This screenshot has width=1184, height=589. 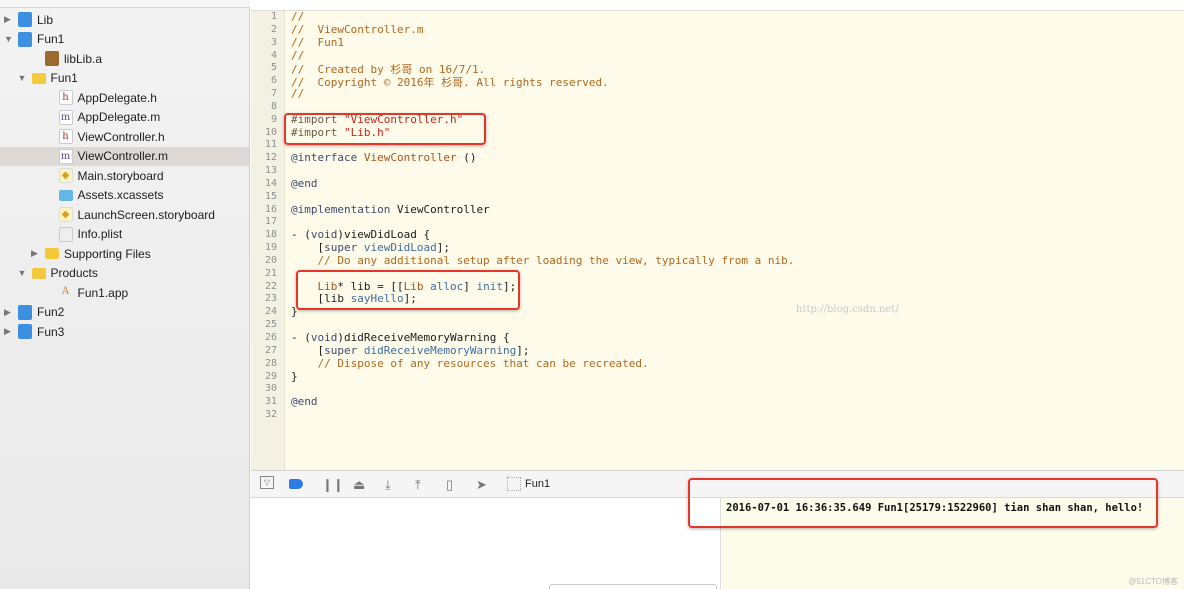 I want to click on navigator-item-label: AppDelegate.h, so click(x=117, y=97).